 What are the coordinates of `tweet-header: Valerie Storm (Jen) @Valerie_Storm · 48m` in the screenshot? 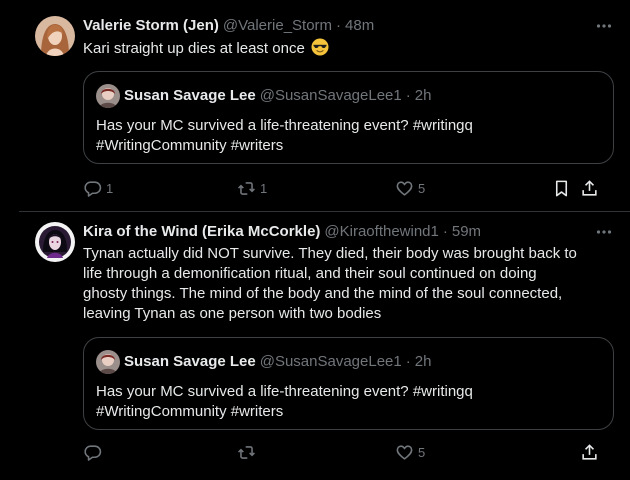 It's located at (348, 26).